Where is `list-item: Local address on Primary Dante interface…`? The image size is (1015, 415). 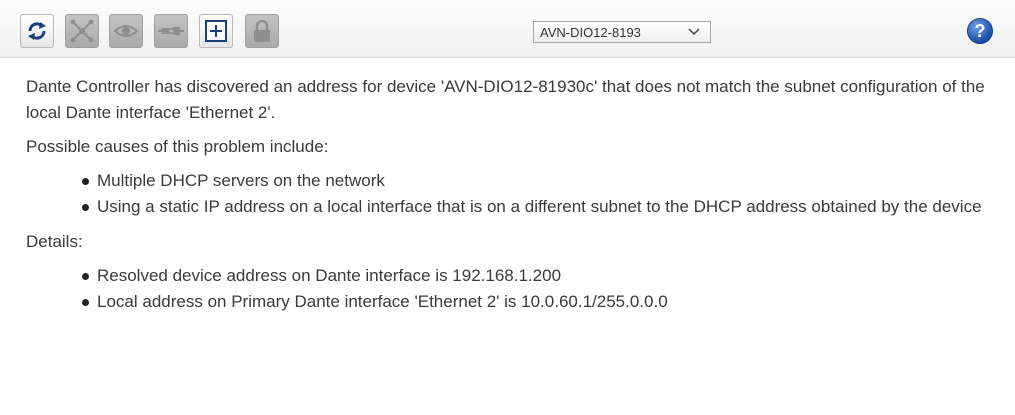
list-item: Local address on Primary Dante interface… is located at coordinates (539, 302).